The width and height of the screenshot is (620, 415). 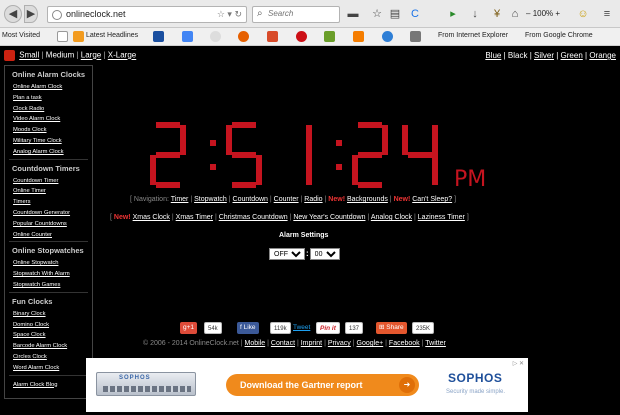 I want to click on footer-imprint-link: Imprint, so click(x=311, y=343).